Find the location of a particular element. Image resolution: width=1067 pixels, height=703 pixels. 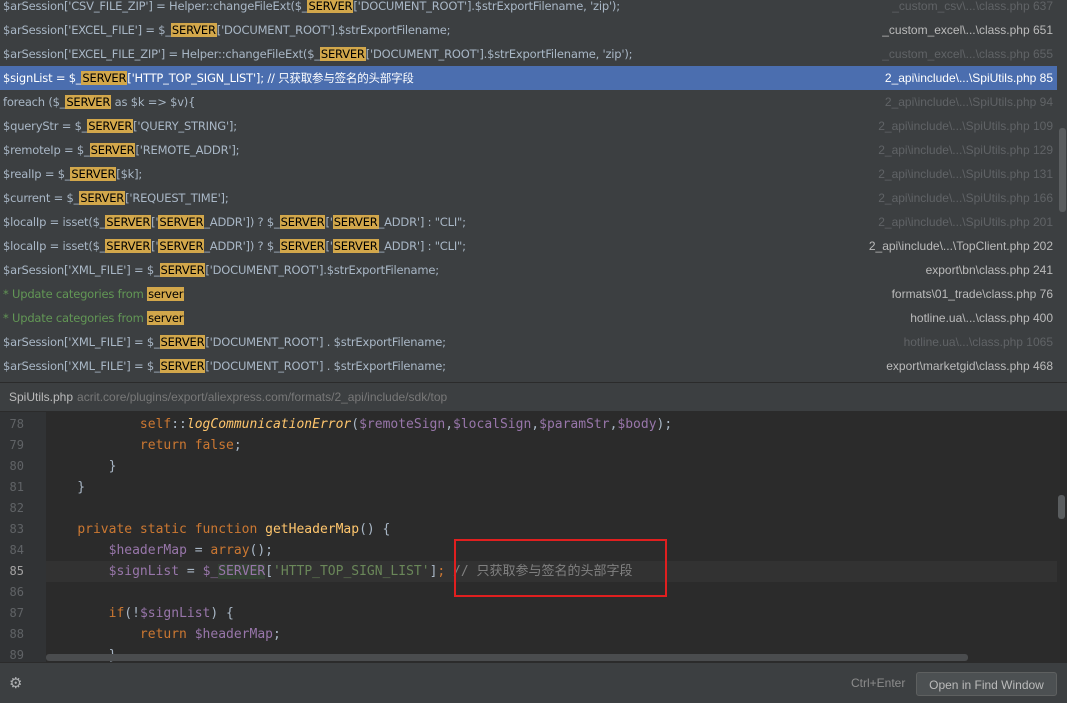

line-number: 79 is located at coordinates (16, 445).